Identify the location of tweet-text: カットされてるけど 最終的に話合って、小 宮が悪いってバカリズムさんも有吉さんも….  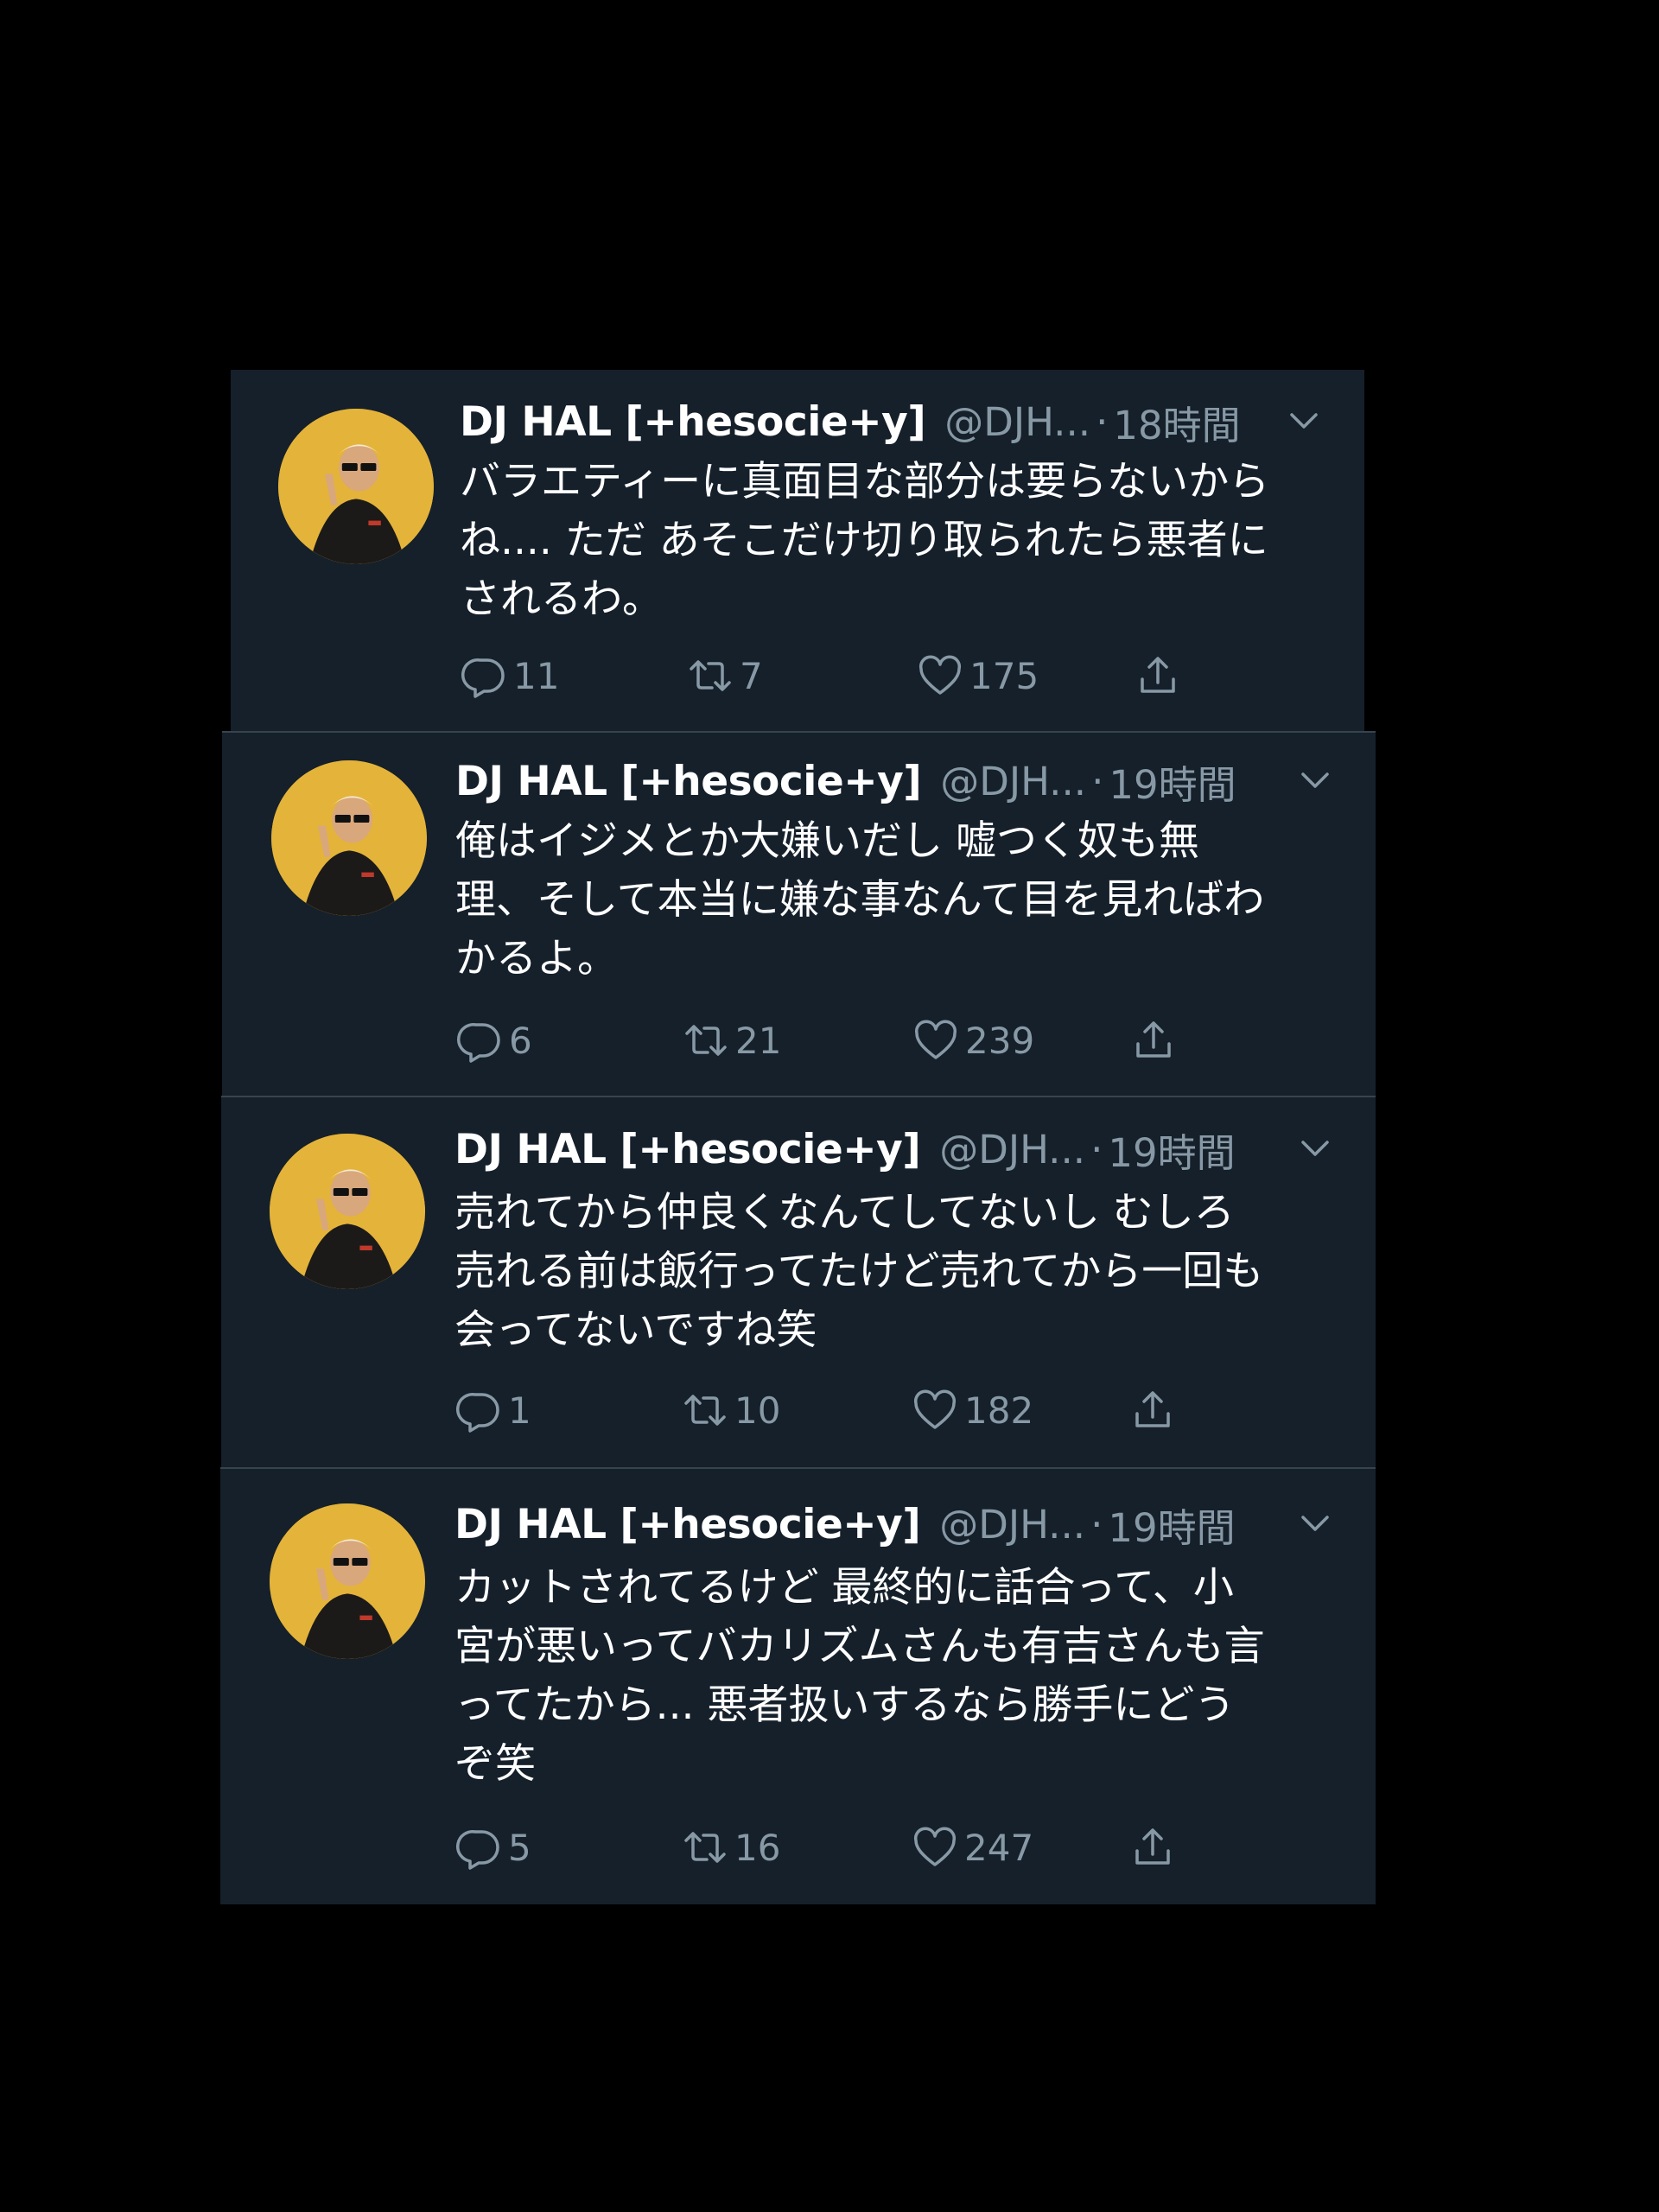
(859, 1676).